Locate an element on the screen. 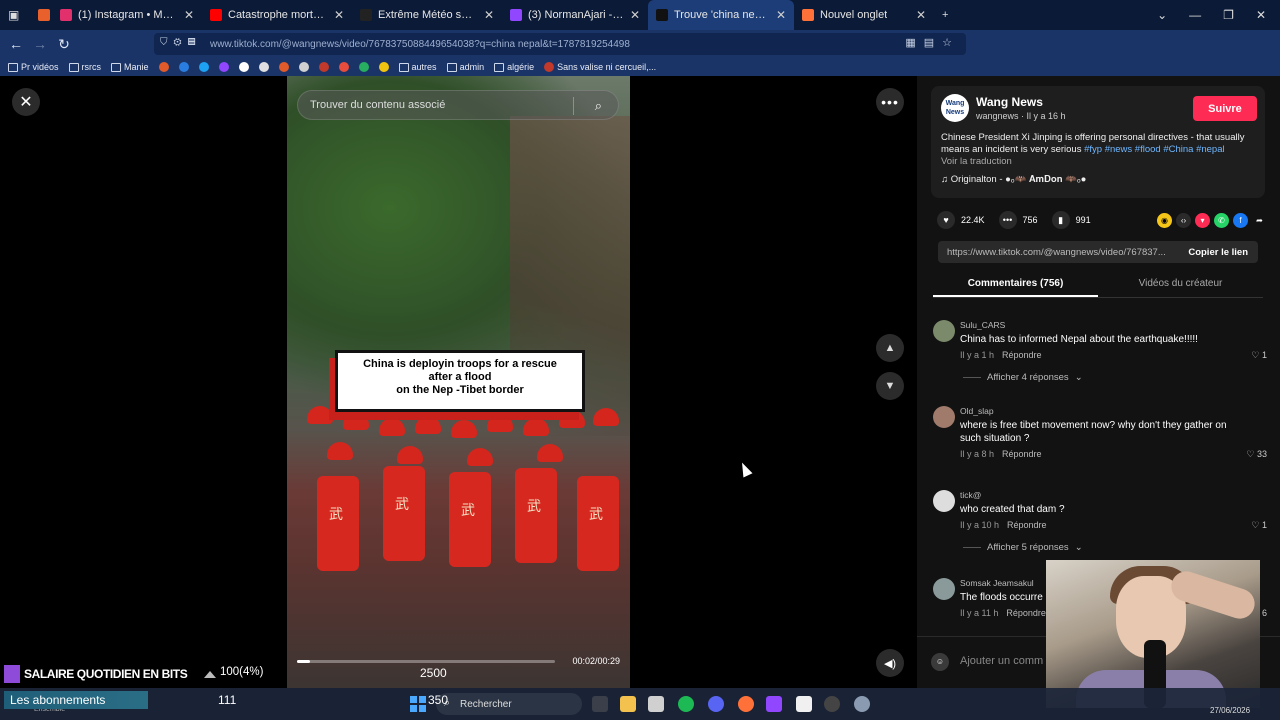  forward-icon: → is located at coordinates (40, 44).